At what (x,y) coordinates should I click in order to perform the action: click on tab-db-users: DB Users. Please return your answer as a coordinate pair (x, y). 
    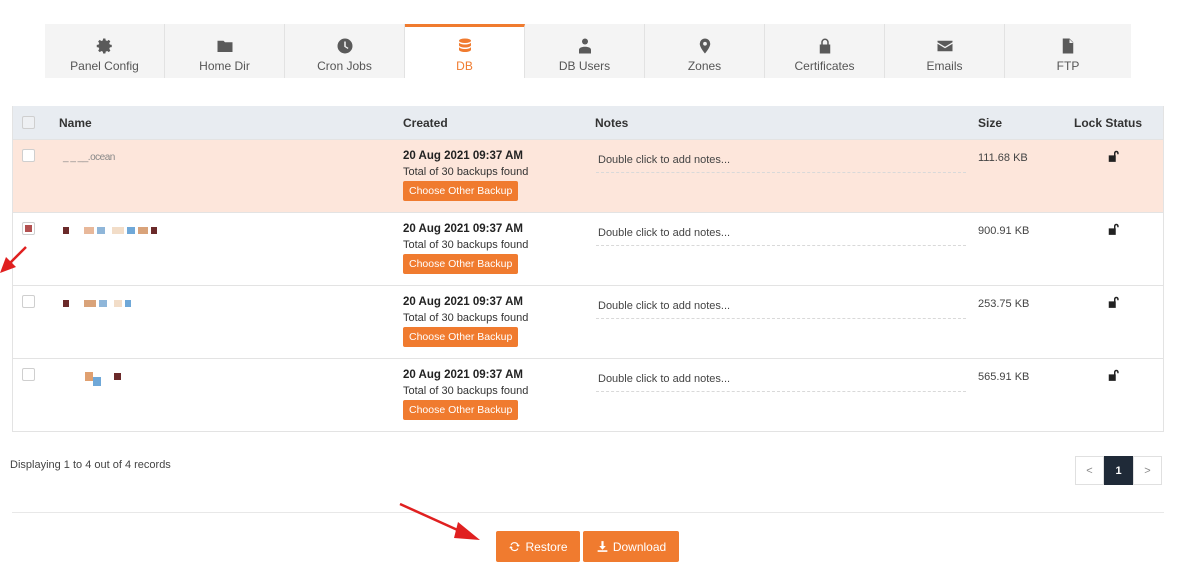
    Looking at the image, I should click on (585, 51).